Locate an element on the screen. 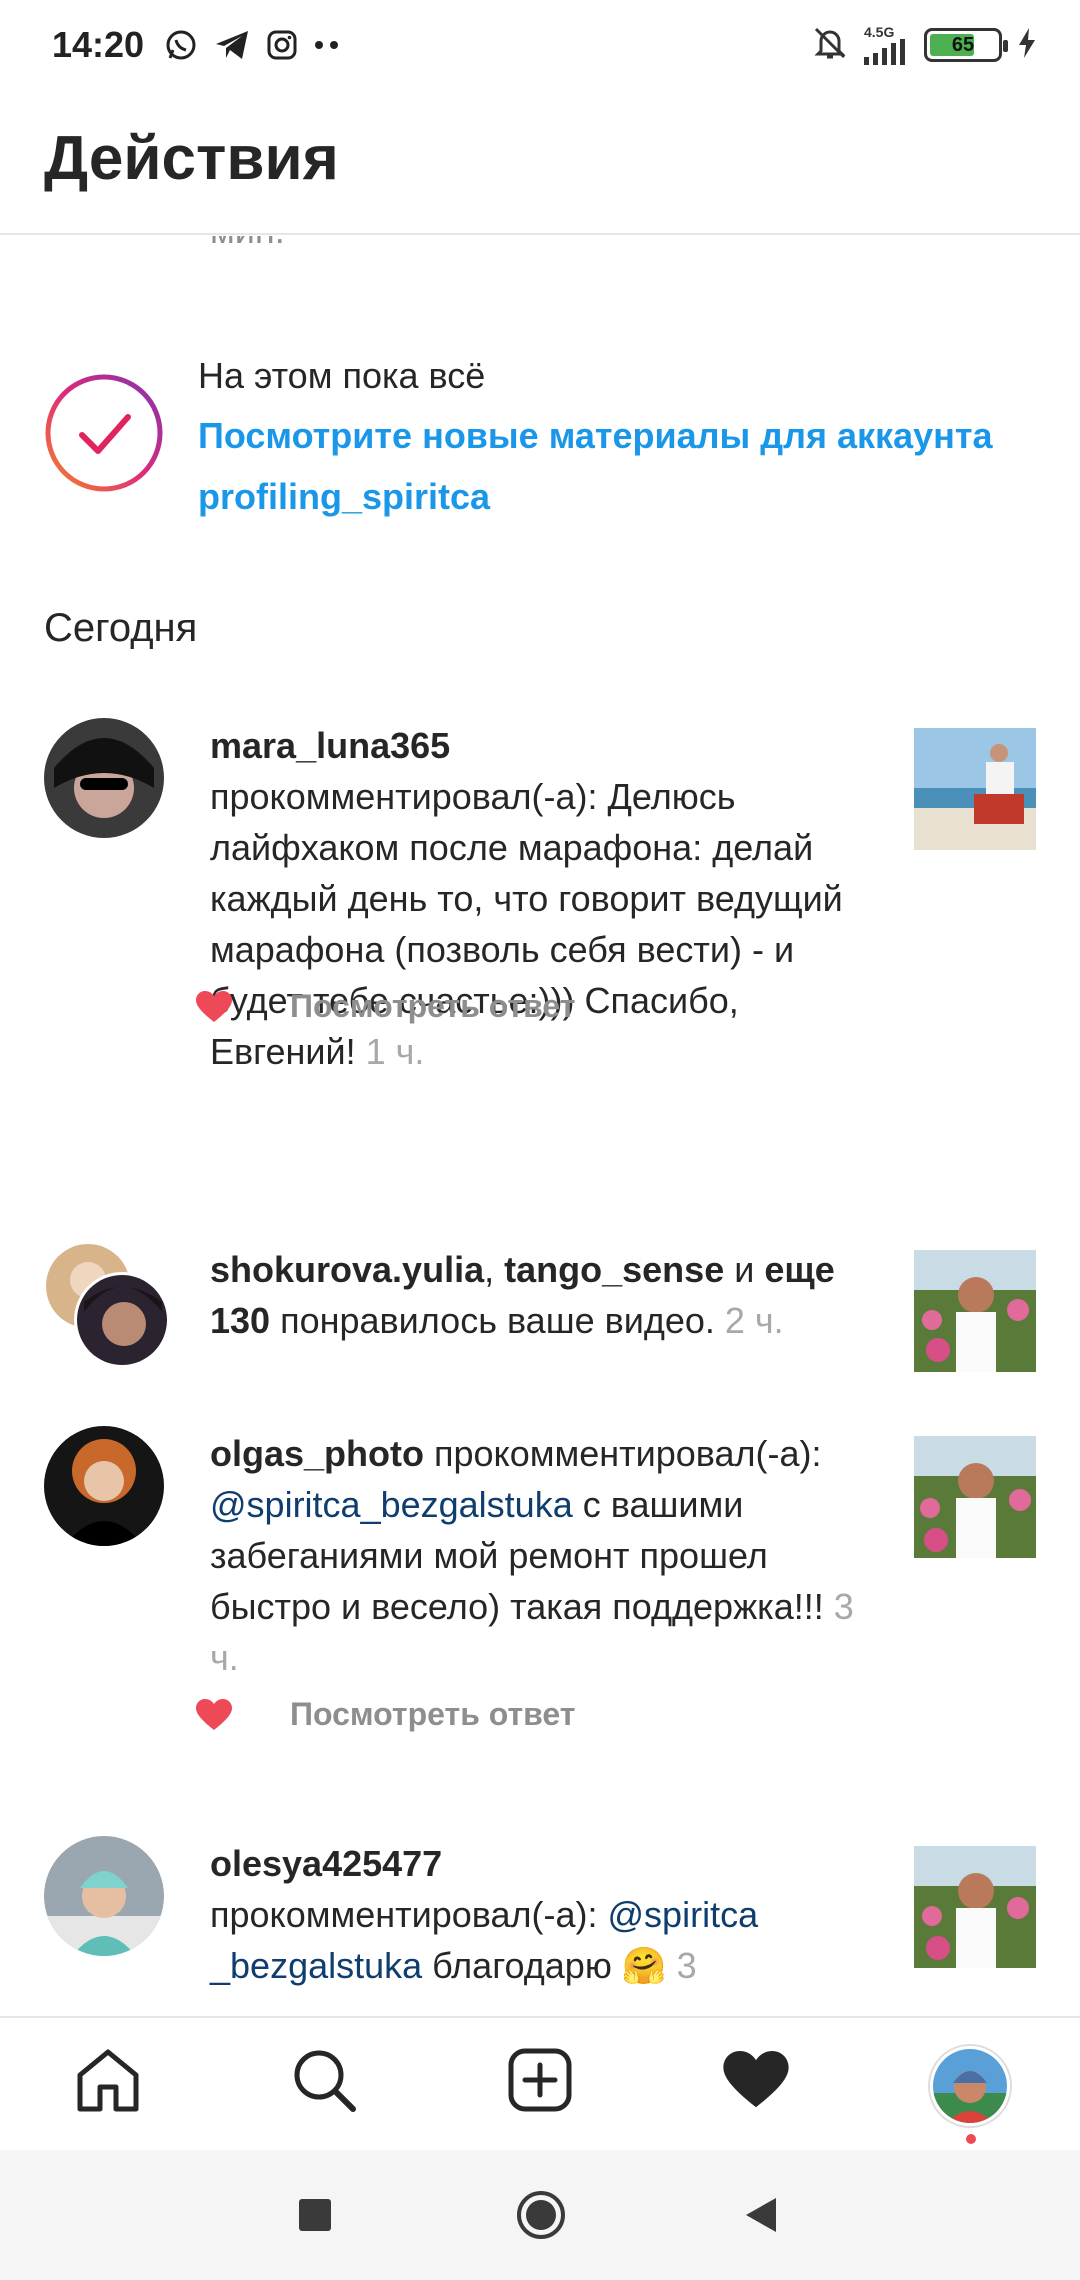 The height and width of the screenshot is (2280, 1080). network-indicator: 4.5G is located at coordinates (886, 45).